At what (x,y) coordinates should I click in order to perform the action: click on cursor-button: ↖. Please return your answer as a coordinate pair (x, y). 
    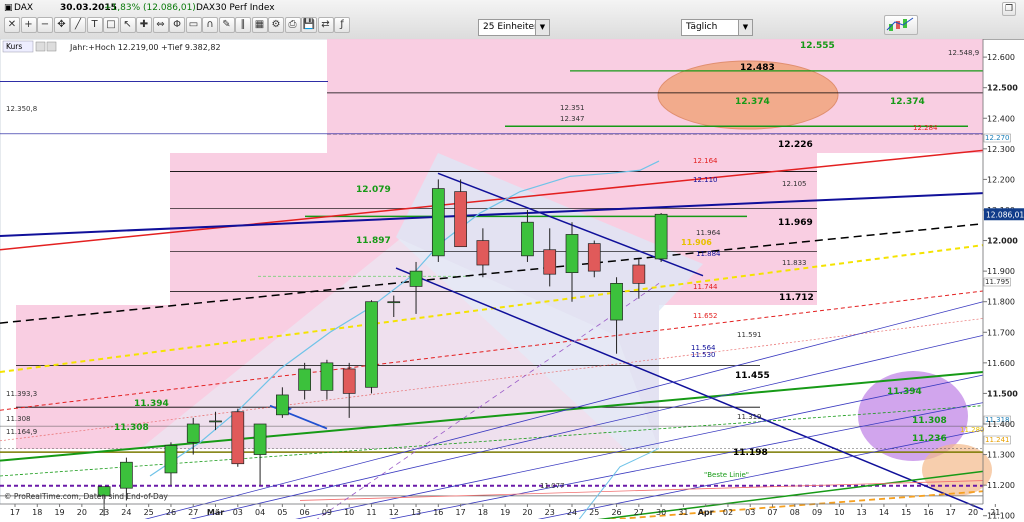
    Looking at the image, I should click on (127, 25).